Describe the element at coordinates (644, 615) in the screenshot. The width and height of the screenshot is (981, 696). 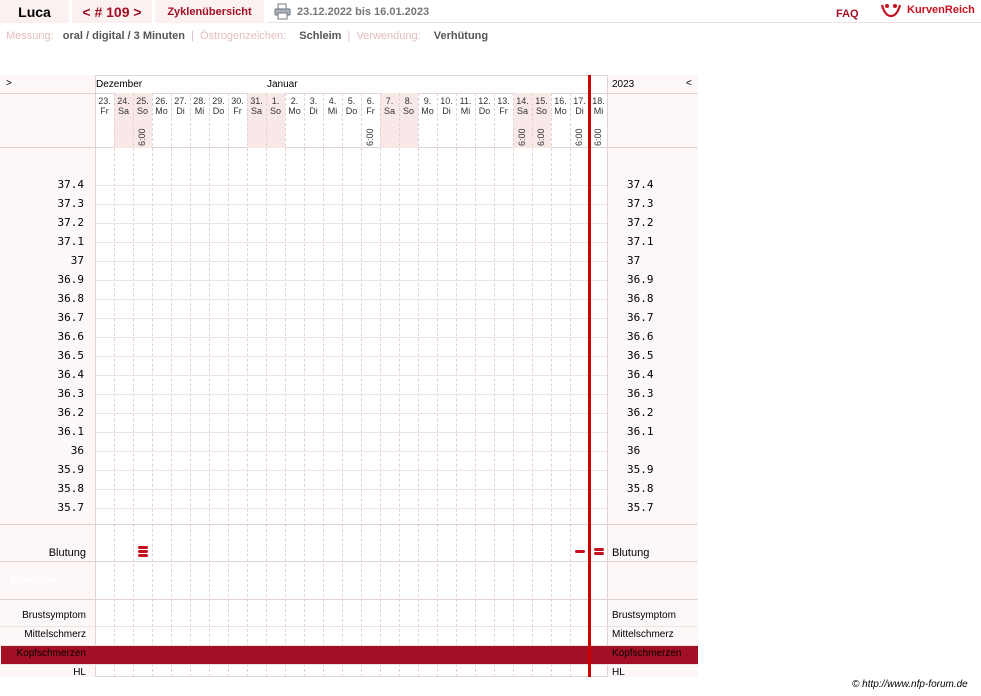
I see `symptom-label-right: Brustsymptom` at that location.